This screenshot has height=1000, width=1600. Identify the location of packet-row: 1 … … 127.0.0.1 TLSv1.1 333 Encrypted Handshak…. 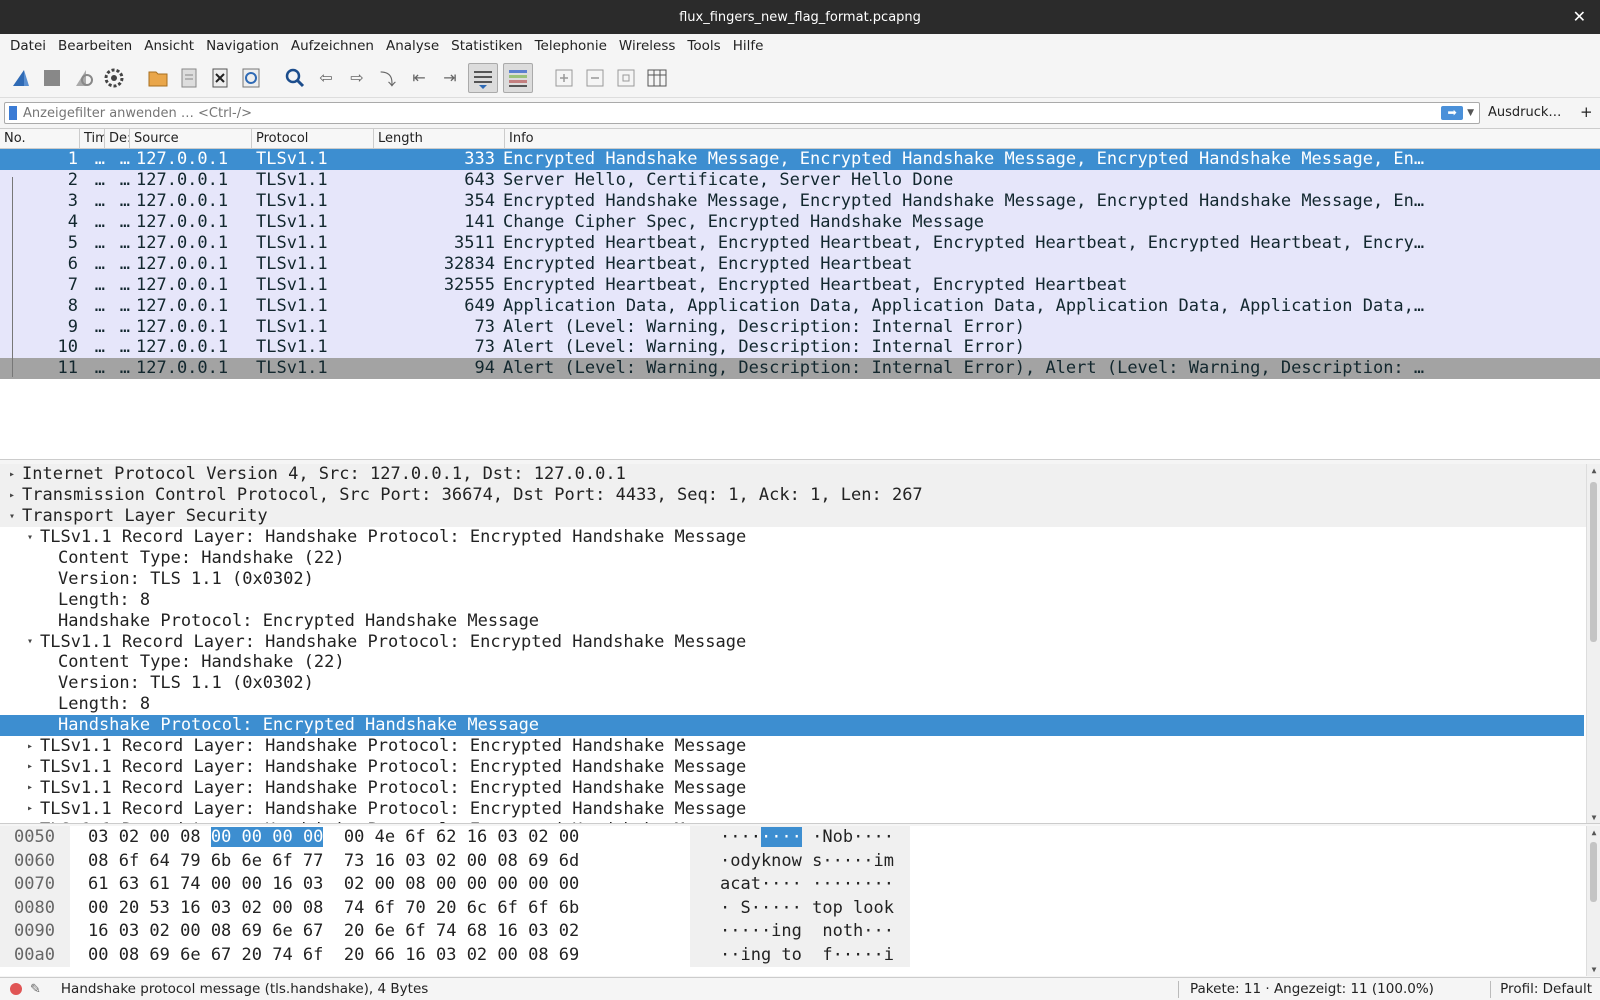
(800, 159).